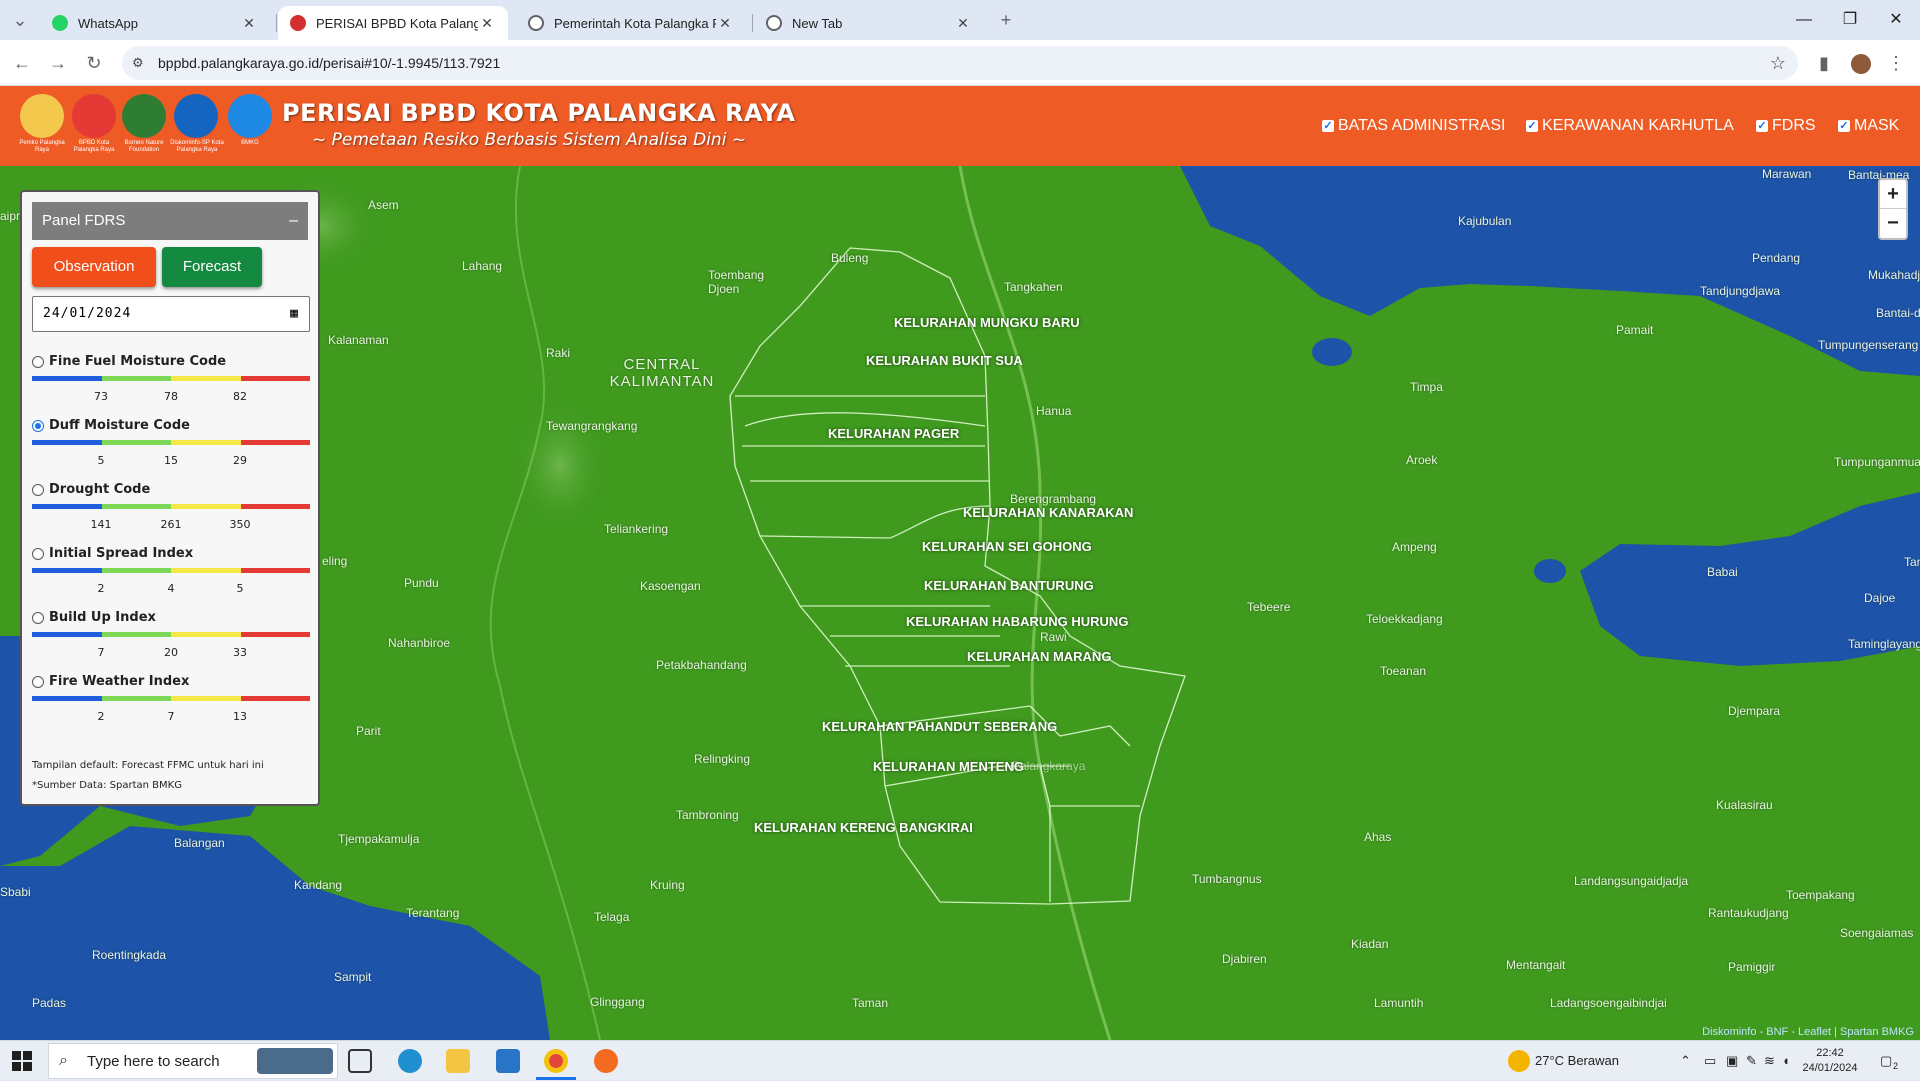 This screenshot has height=1081, width=1920. Describe the element at coordinates (869, 23) in the screenshot. I see `tab-new-tab: New Tab ✕` at that location.